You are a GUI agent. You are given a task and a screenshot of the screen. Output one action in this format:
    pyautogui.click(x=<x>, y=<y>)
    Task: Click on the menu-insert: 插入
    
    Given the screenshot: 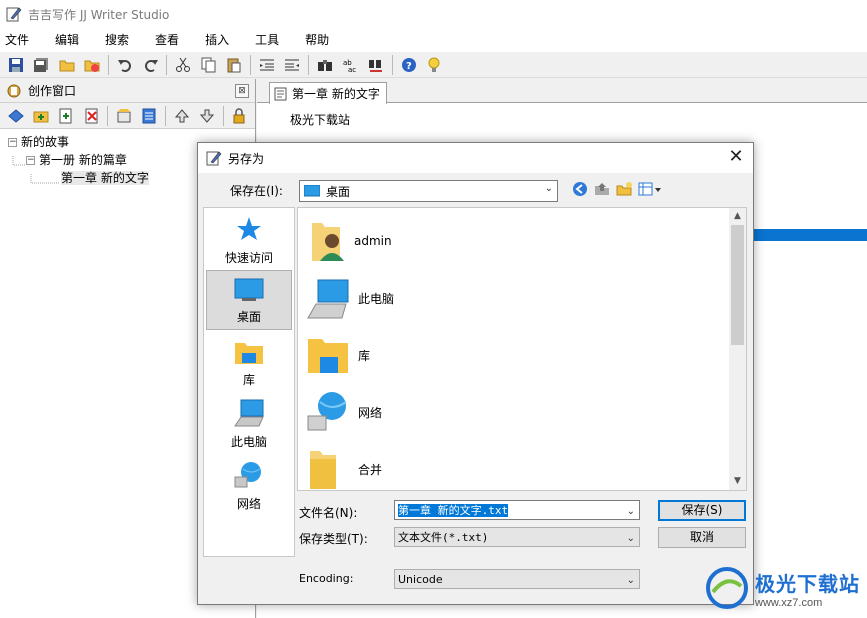 What is the action you would take?
    pyautogui.click(x=220, y=40)
    